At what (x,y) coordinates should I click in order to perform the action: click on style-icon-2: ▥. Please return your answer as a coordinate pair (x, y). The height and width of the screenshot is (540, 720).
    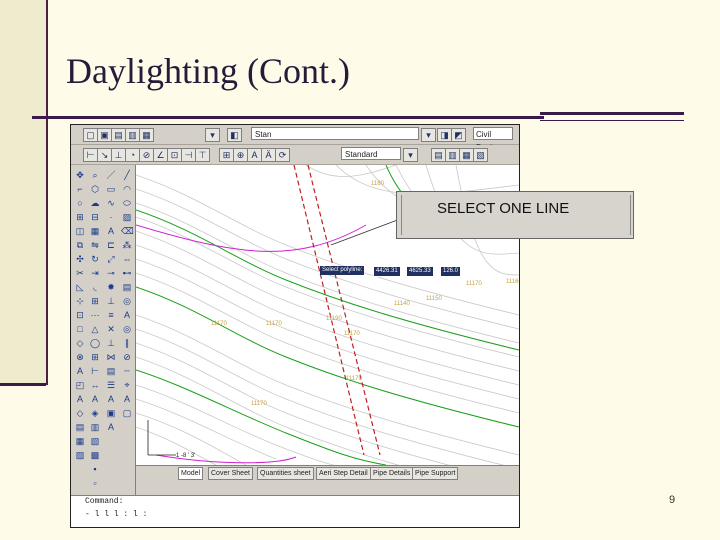
    Looking at the image, I should click on (452, 155).